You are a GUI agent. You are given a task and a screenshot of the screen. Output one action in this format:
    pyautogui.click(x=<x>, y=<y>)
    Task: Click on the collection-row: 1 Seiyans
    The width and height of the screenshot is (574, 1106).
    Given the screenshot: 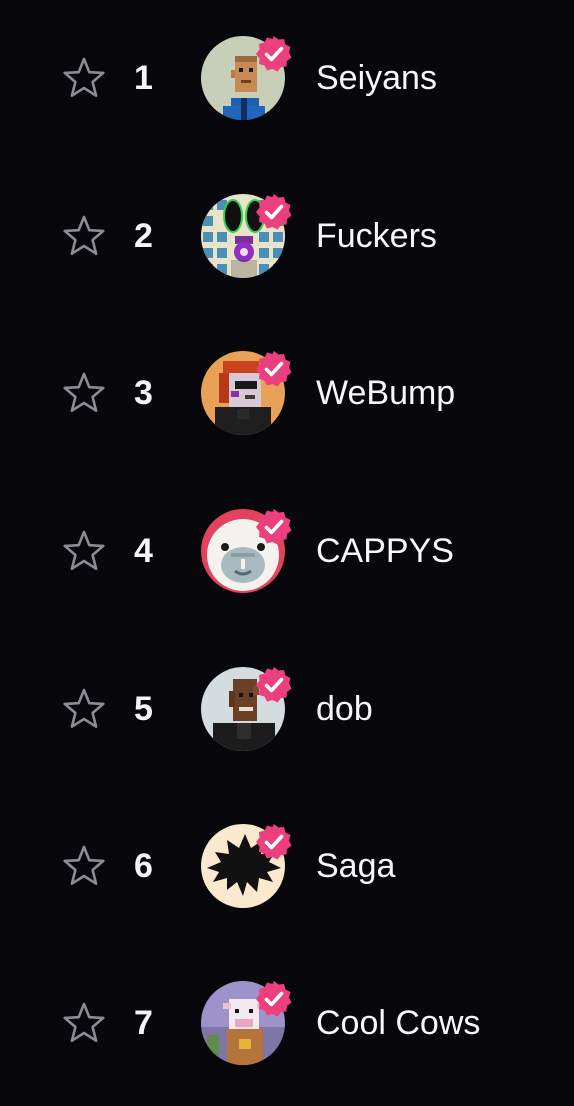 What is the action you would take?
    pyautogui.click(x=287, y=78)
    